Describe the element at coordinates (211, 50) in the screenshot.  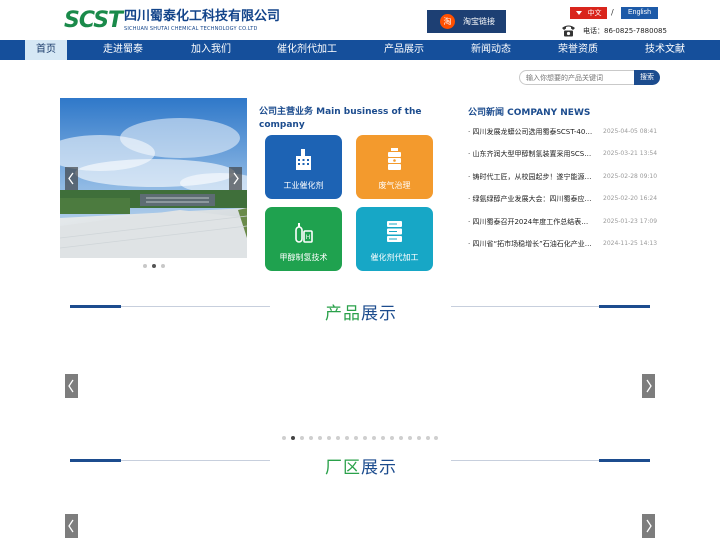
I see `nav-item-join-us: 加入我们` at that location.